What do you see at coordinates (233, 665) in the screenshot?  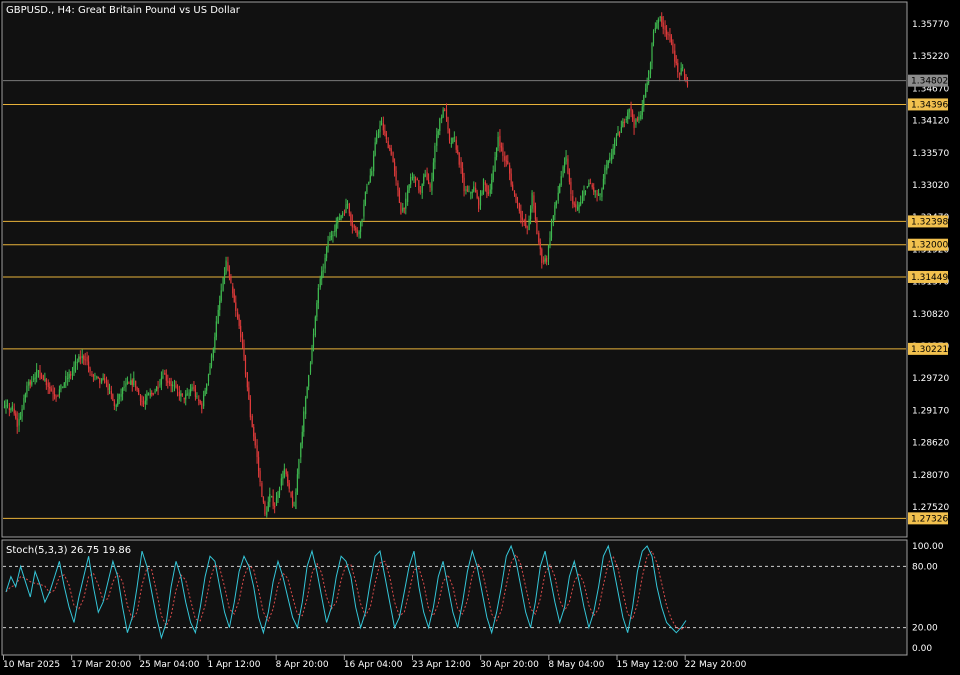 I see `time-axis-label: 1 Apr 12:00` at bounding box center [233, 665].